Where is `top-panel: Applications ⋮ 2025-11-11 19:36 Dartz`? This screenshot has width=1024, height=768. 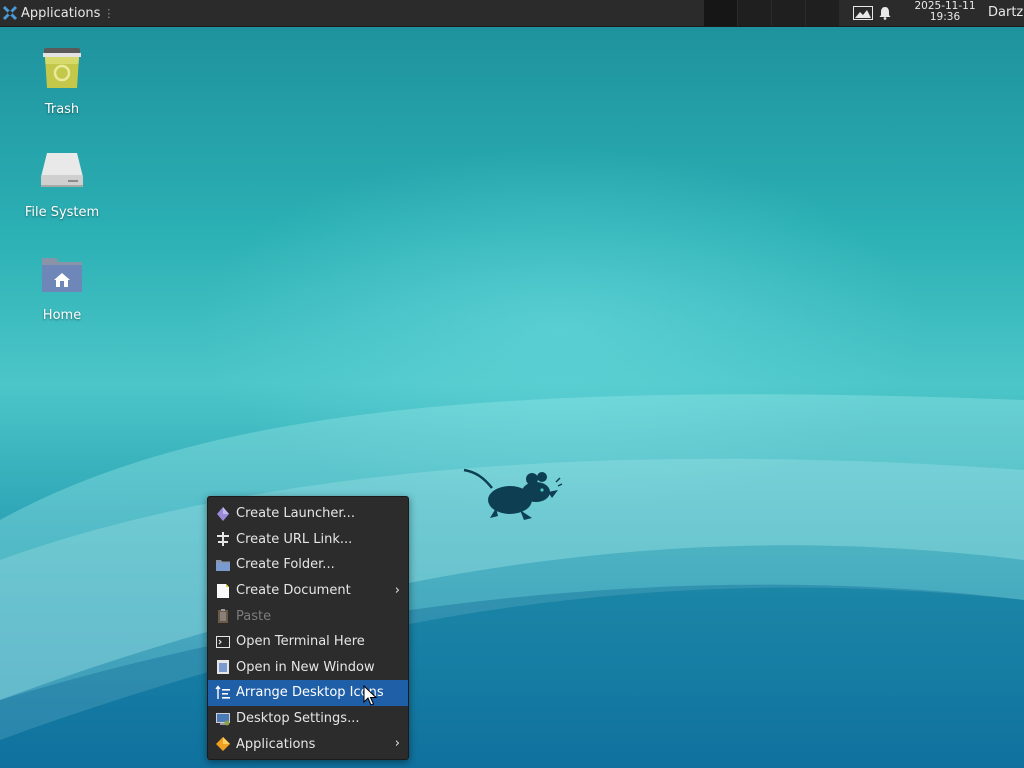
top-panel: Applications ⋮ 2025-11-11 19:36 Dartz is located at coordinates (512, 13).